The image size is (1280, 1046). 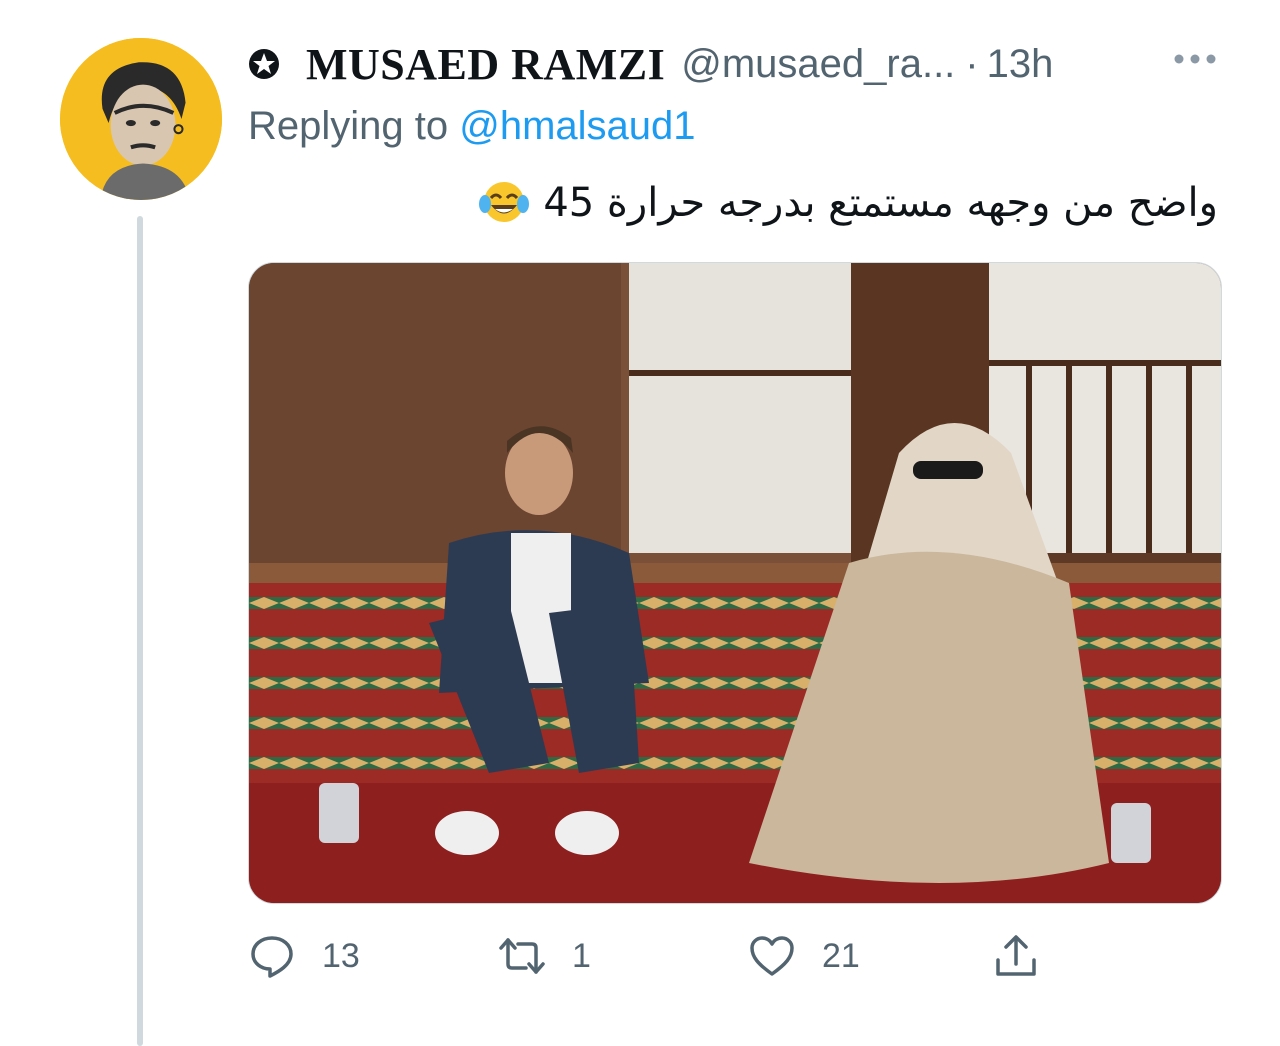 What do you see at coordinates (304, 956) in the screenshot?
I see `reply-button: 13` at bounding box center [304, 956].